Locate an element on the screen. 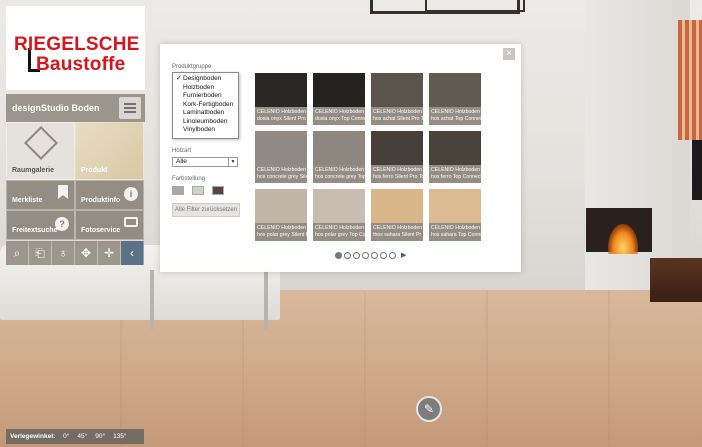  product-caption-line2: hos achat Silent Pro To is located at coordinates (398, 118).